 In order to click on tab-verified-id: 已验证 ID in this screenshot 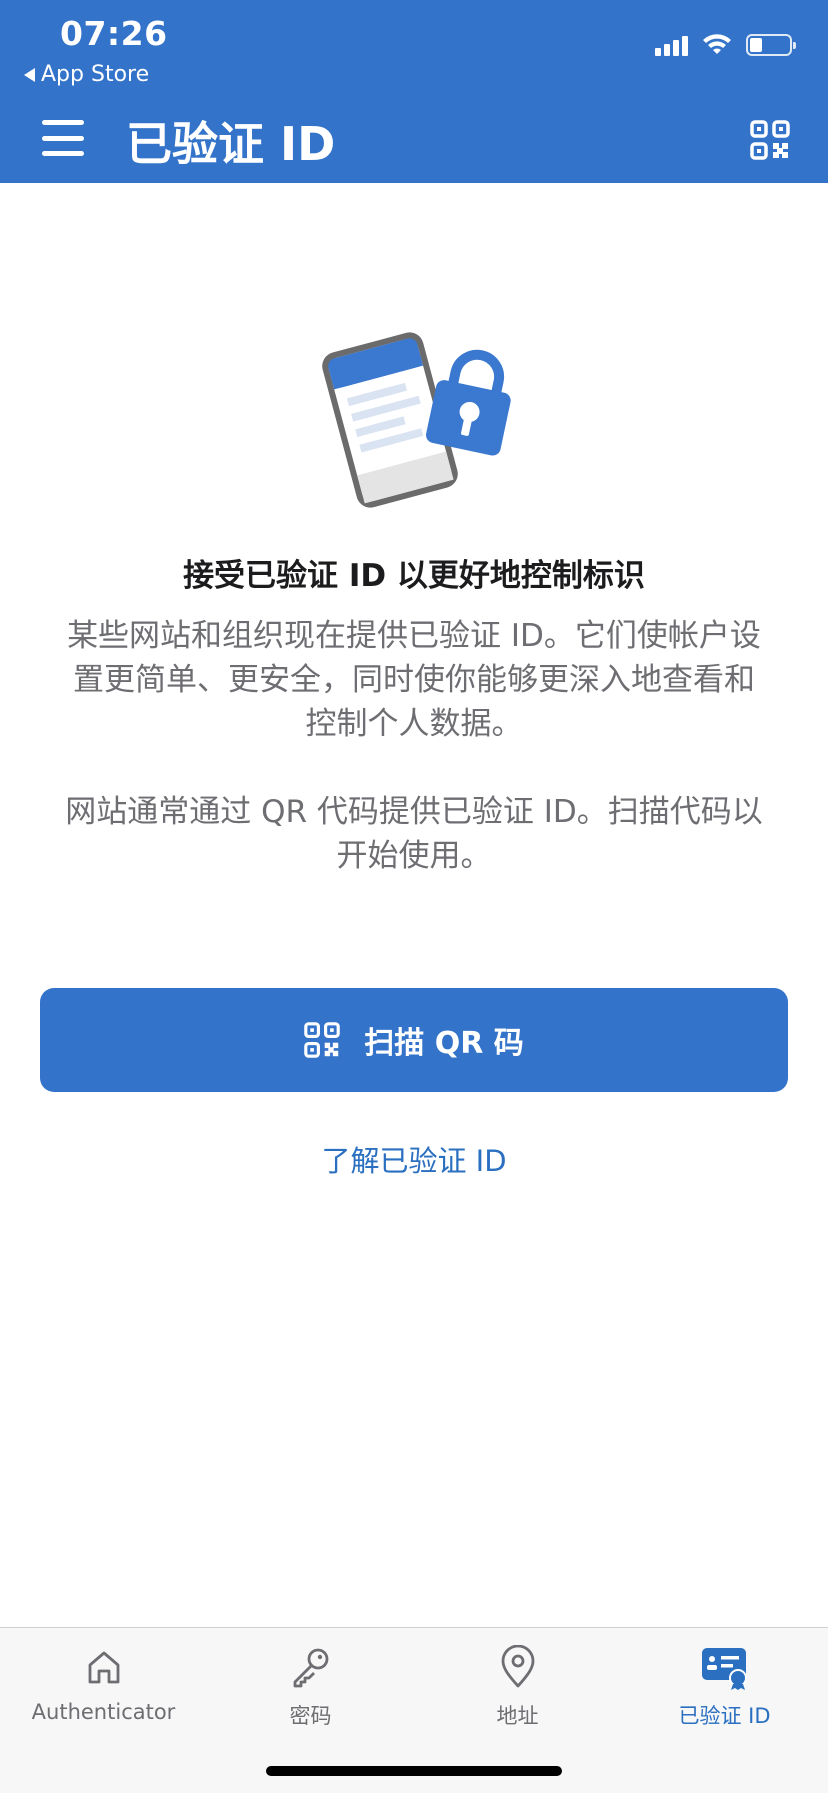, I will do `click(724, 1690)`.